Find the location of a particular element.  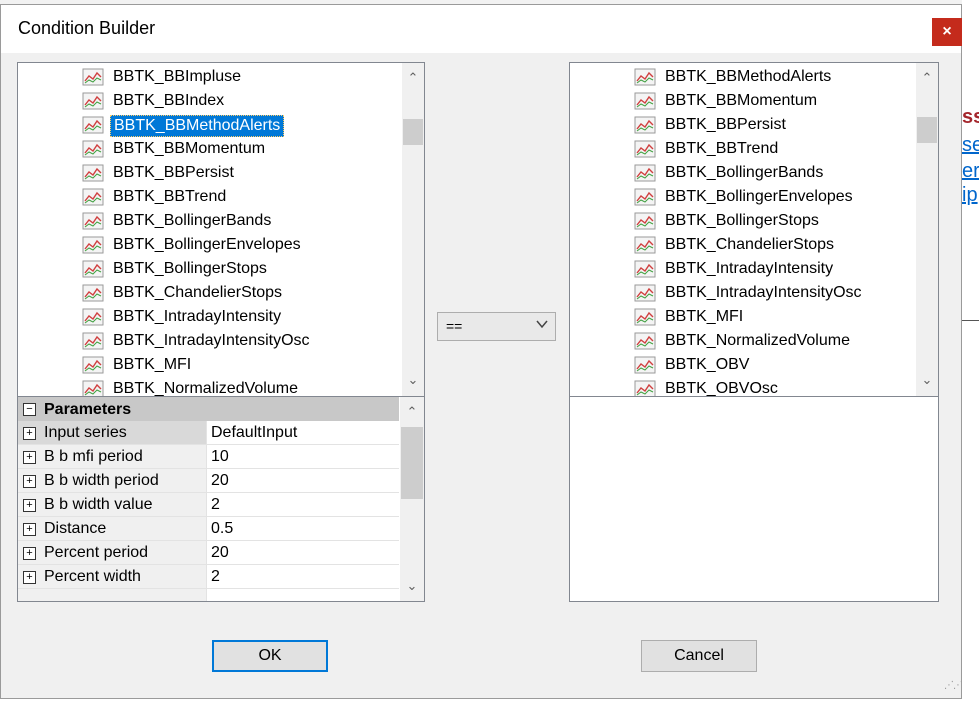

list-item: BBTK_OBV is located at coordinates (745, 365).